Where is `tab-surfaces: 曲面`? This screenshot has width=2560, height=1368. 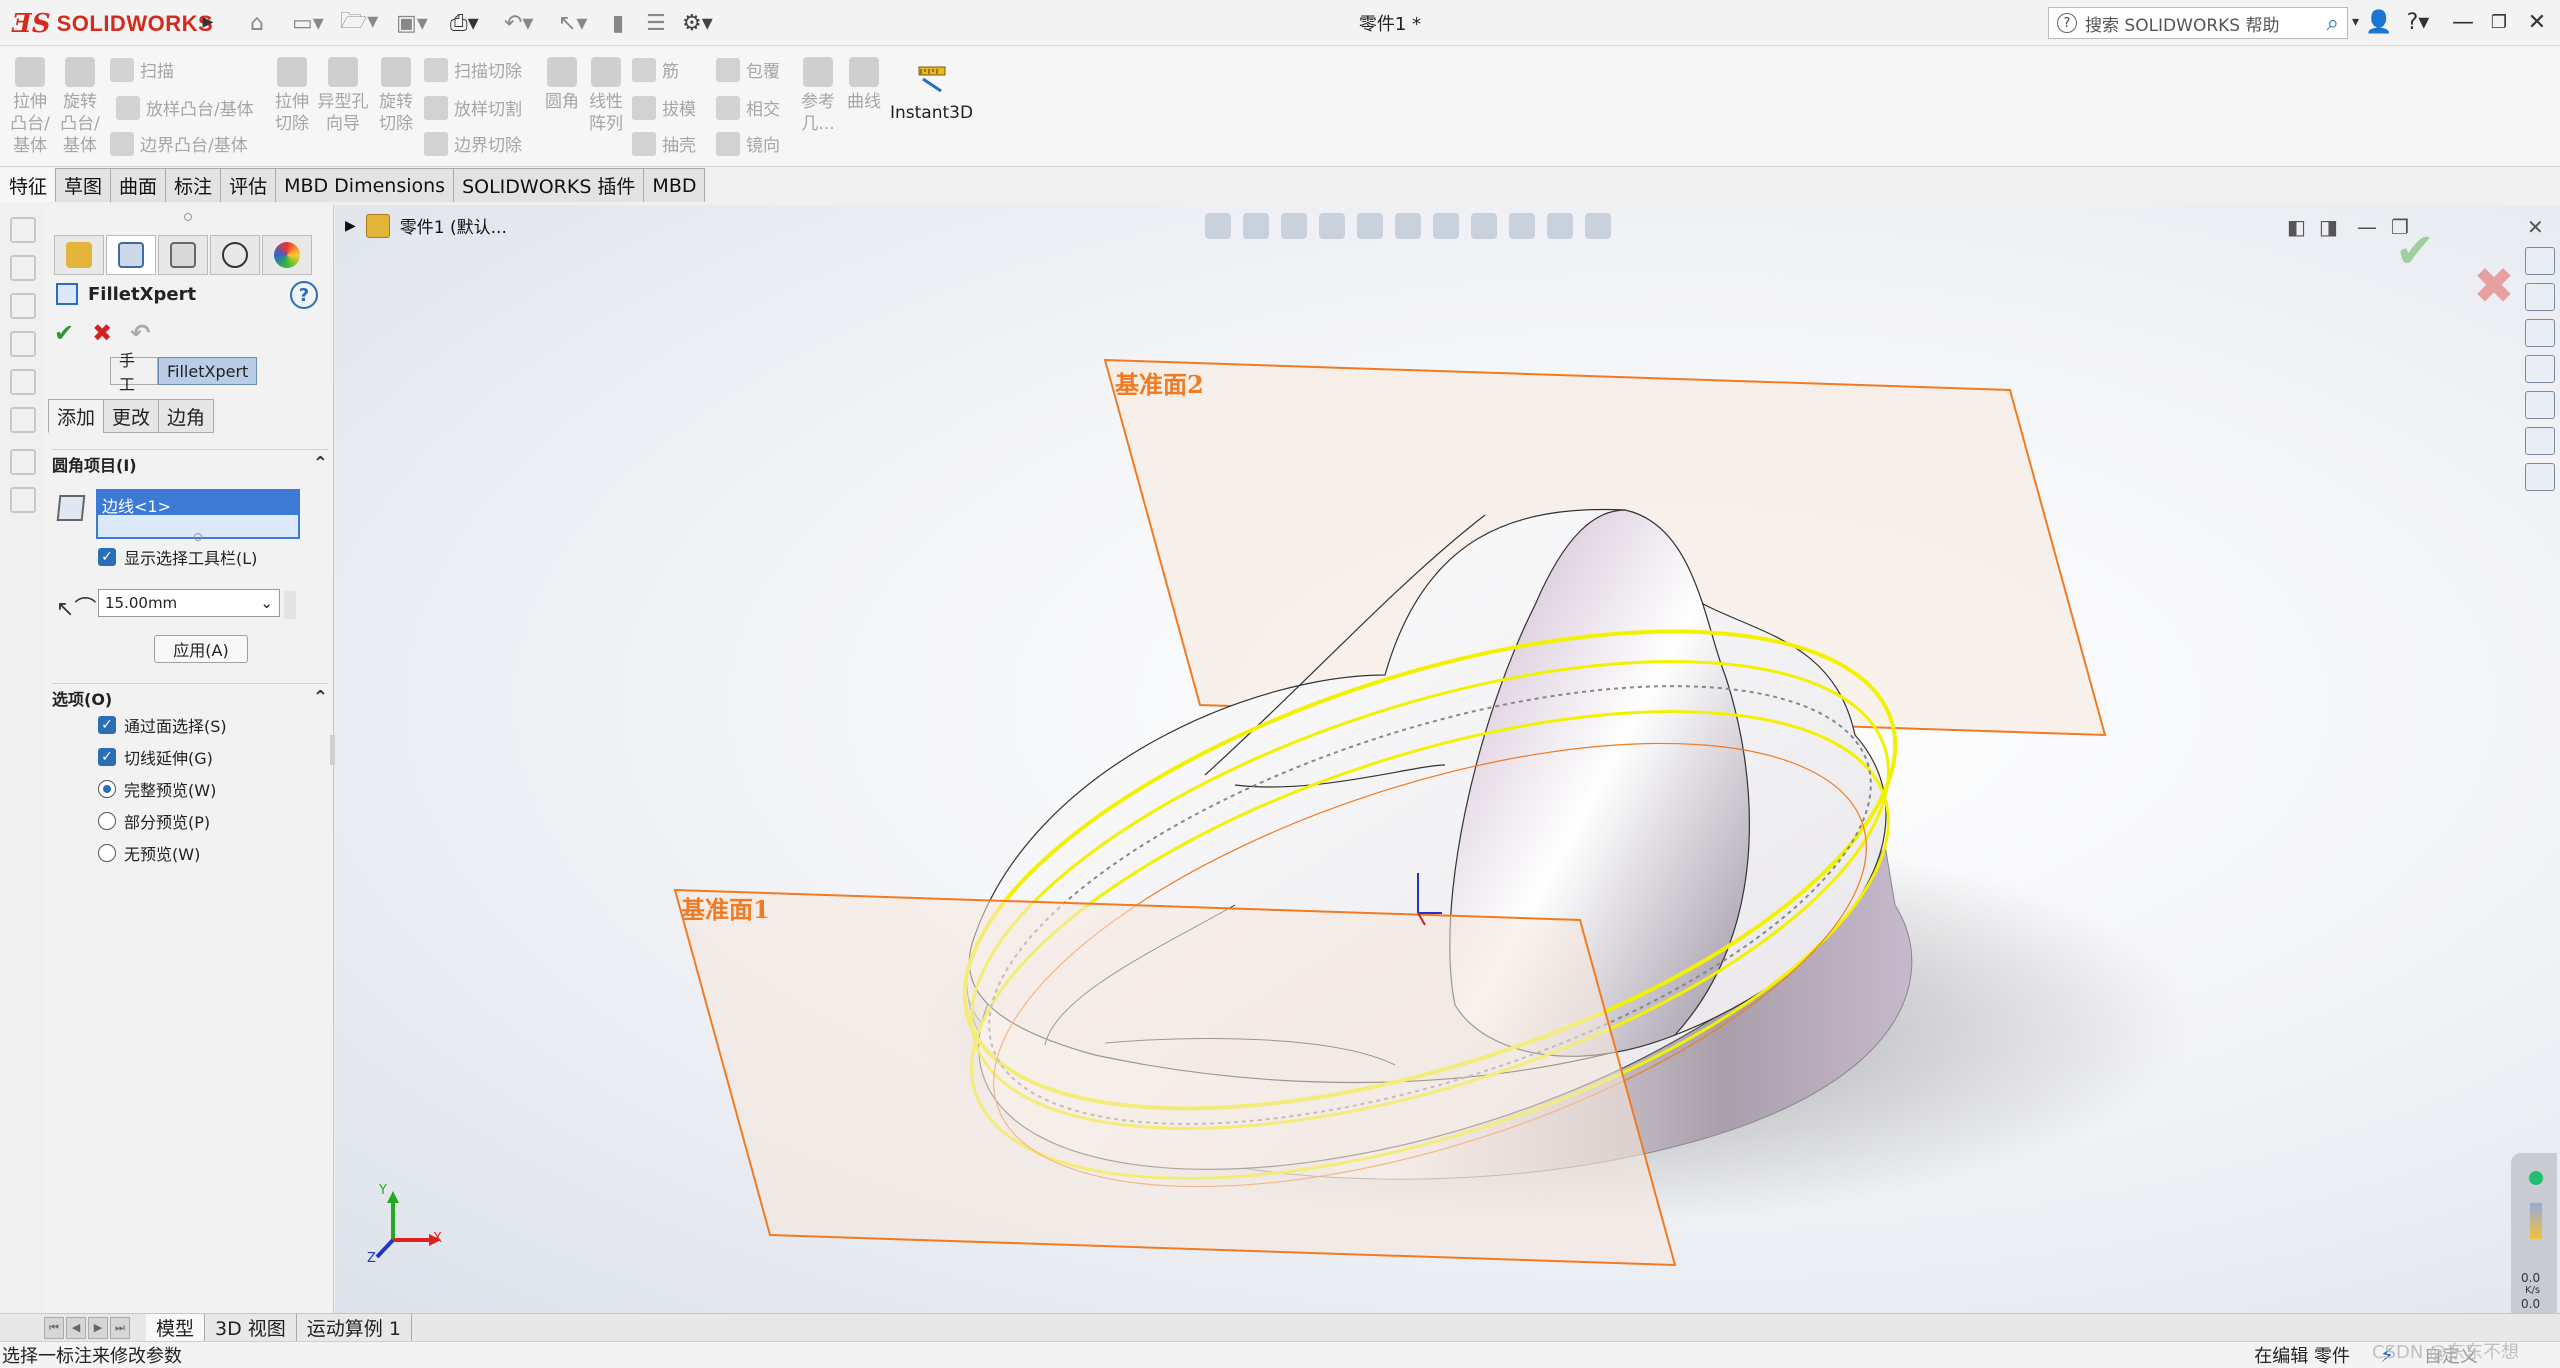
tab-surfaces: 曲面 is located at coordinates (138, 185).